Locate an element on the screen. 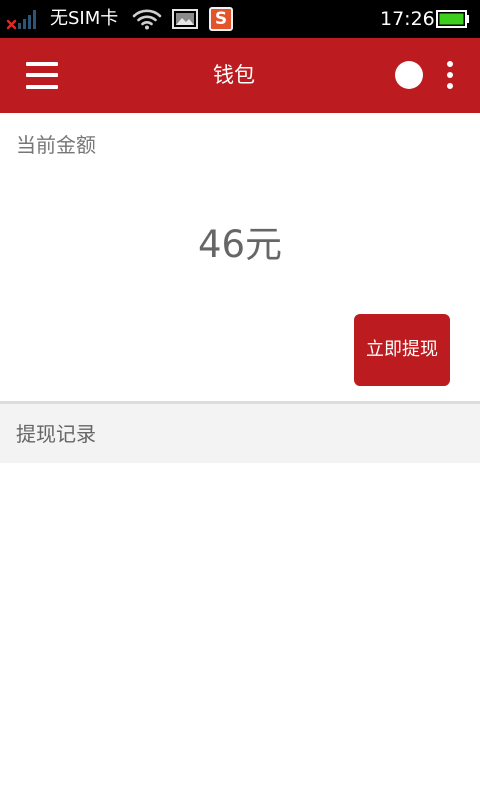 Image resolution: width=480 pixels, height=800 pixels. overflow-menu-icon is located at coordinates (450, 75).